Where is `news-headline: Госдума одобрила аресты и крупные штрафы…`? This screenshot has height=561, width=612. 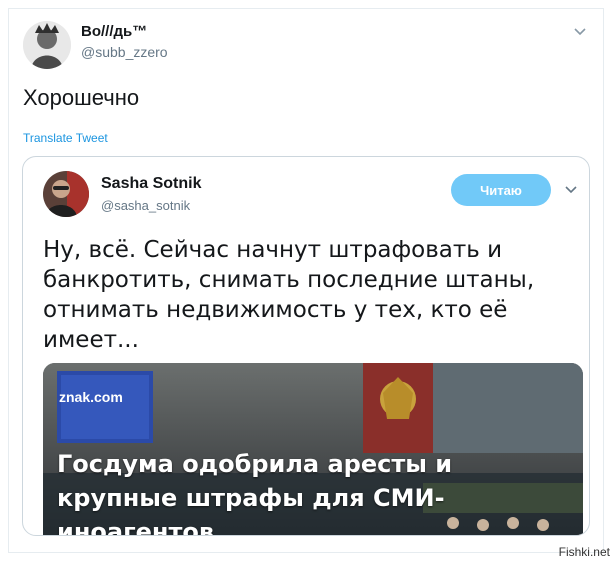 news-headline: Госдума одобрила аресты и крупные штрафы… is located at coordinates (255, 493).